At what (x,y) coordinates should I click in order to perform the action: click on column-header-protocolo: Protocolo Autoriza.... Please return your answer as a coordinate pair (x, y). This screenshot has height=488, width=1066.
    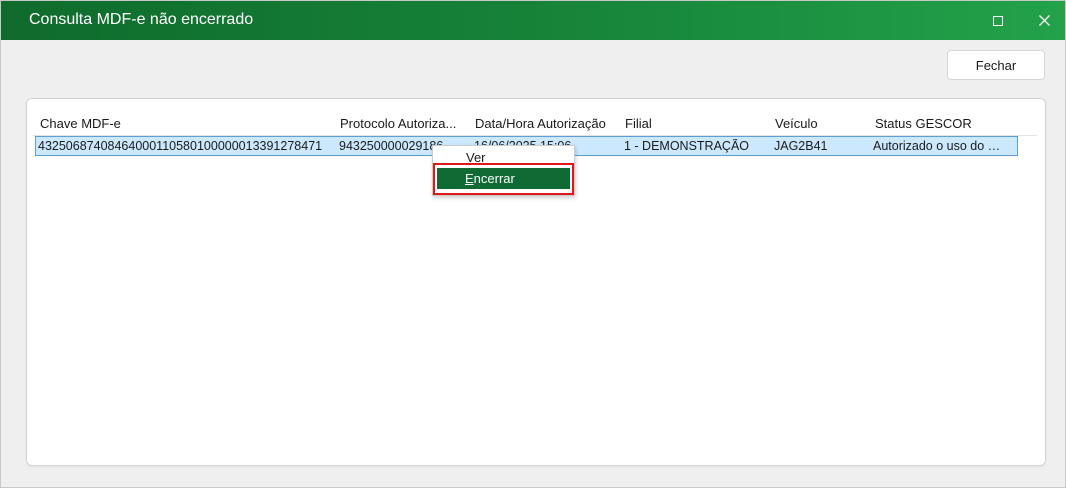
    Looking at the image, I should click on (398, 123).